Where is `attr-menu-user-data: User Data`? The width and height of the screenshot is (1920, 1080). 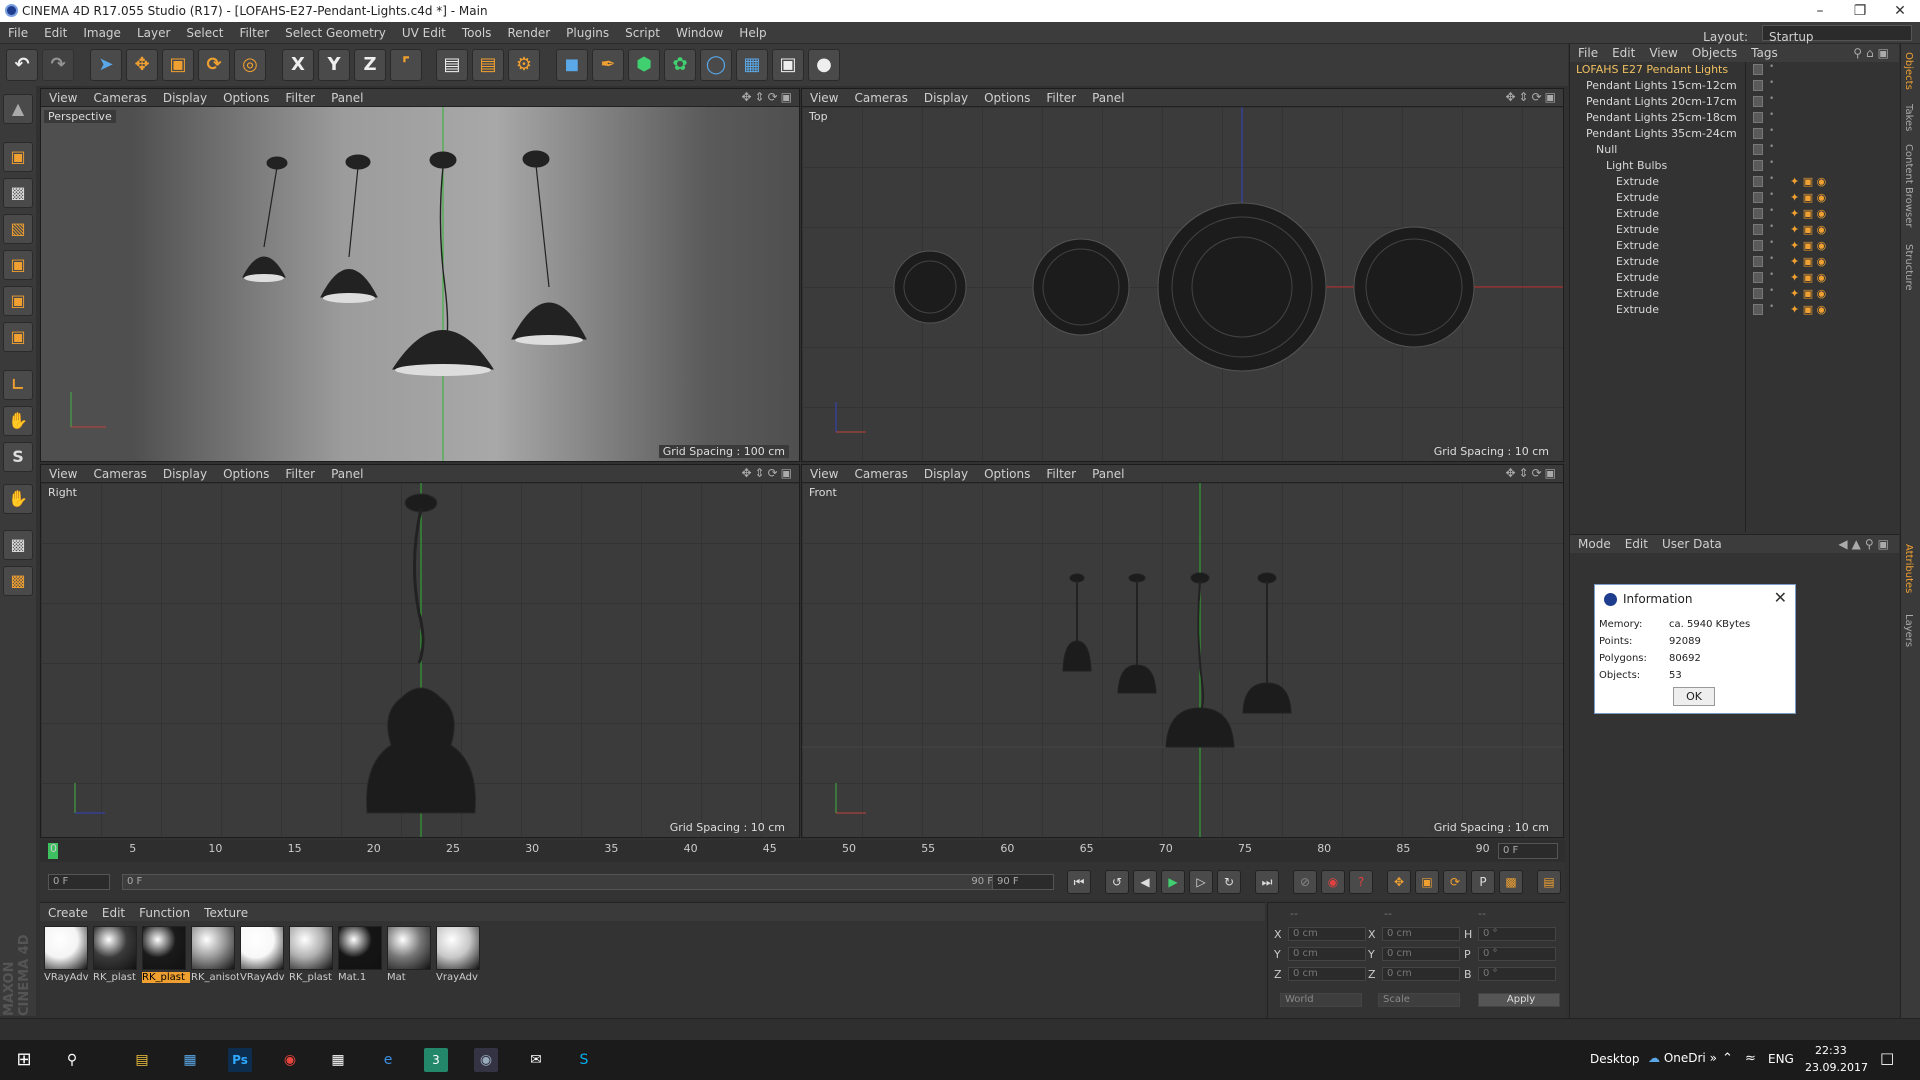
attr-menu-user-data: User Data is located at coordinates (1691, 543).